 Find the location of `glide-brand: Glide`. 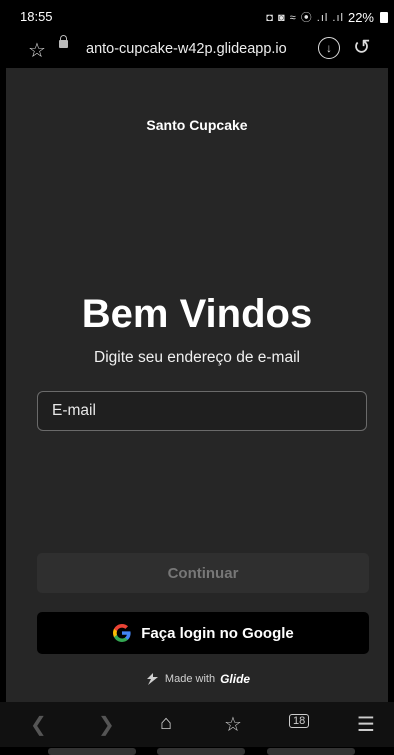

glide-brand: Glide is located at coordinates (235, 679).